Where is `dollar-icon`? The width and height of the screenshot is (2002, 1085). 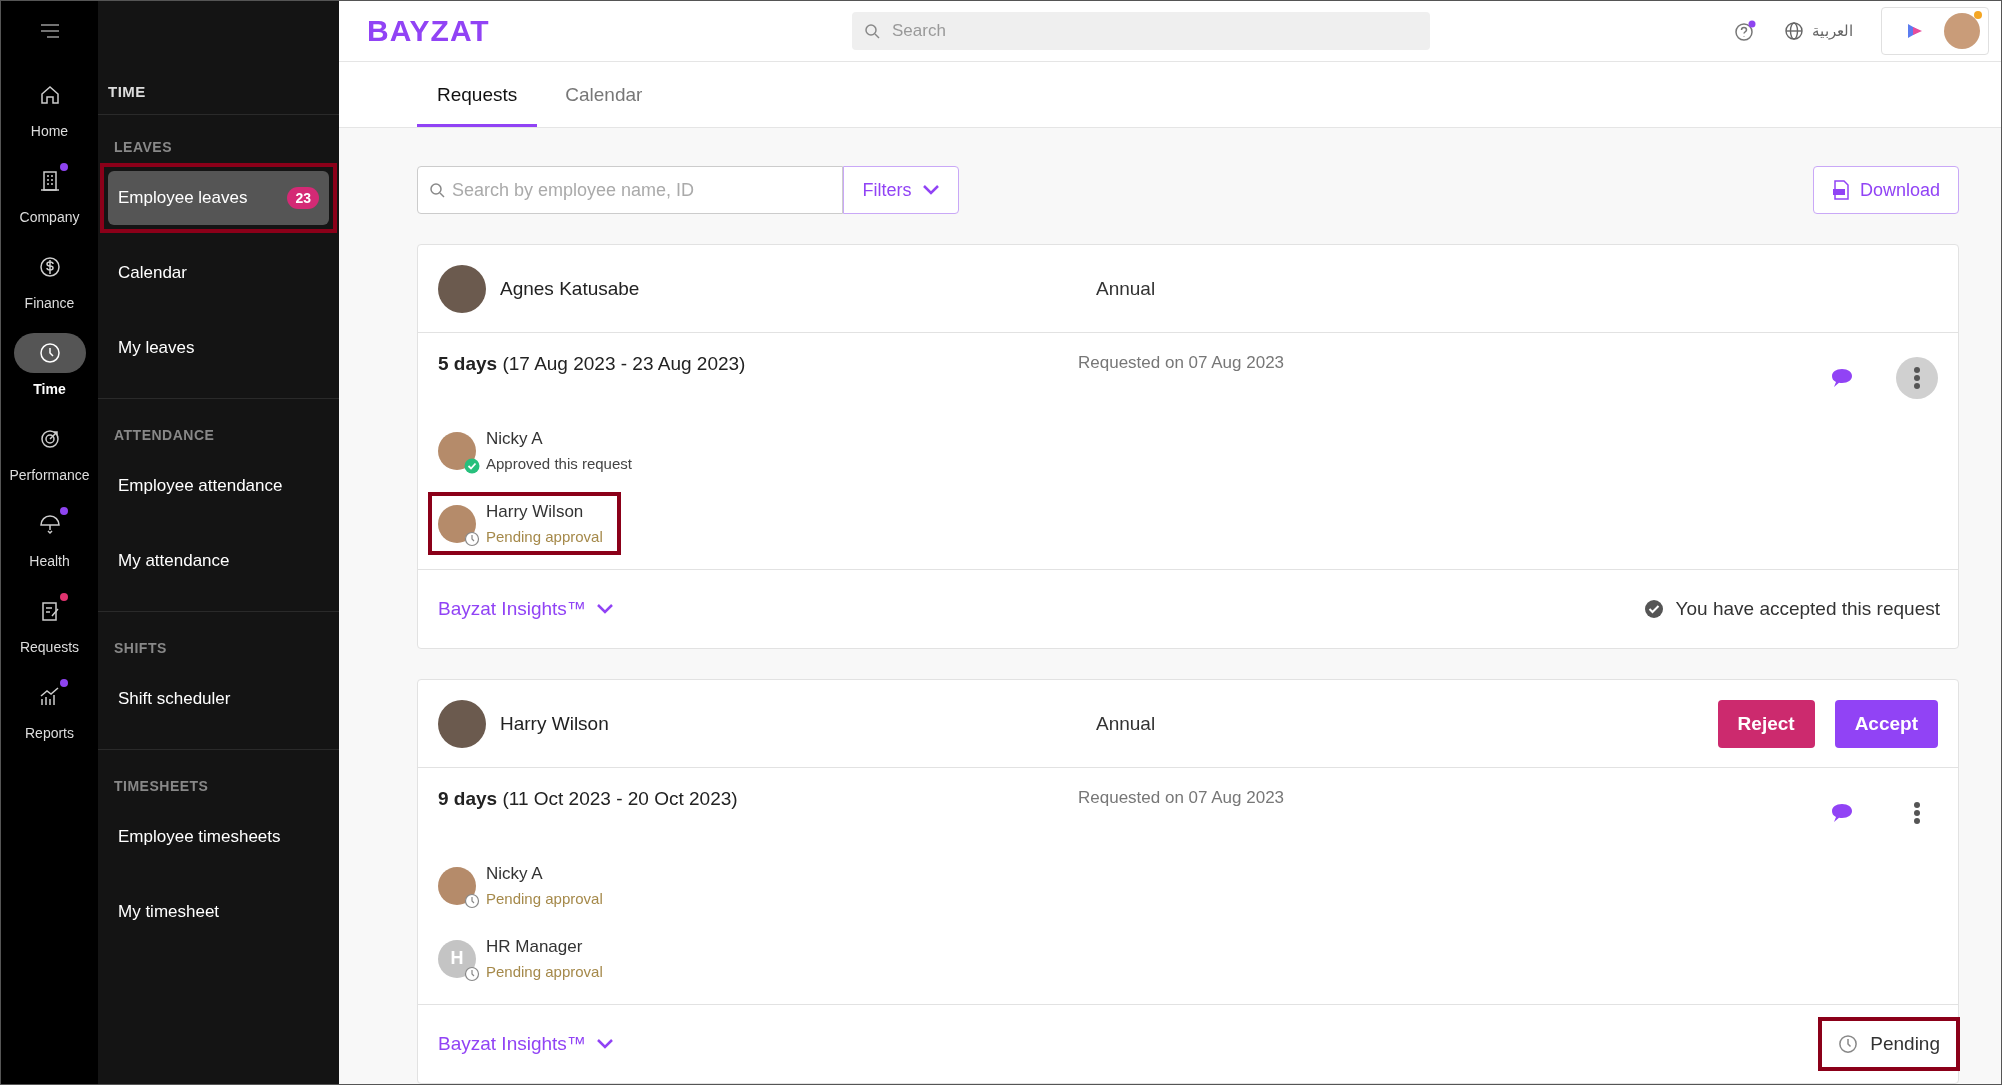
dollar-icon is located at coordinates (49, 267).